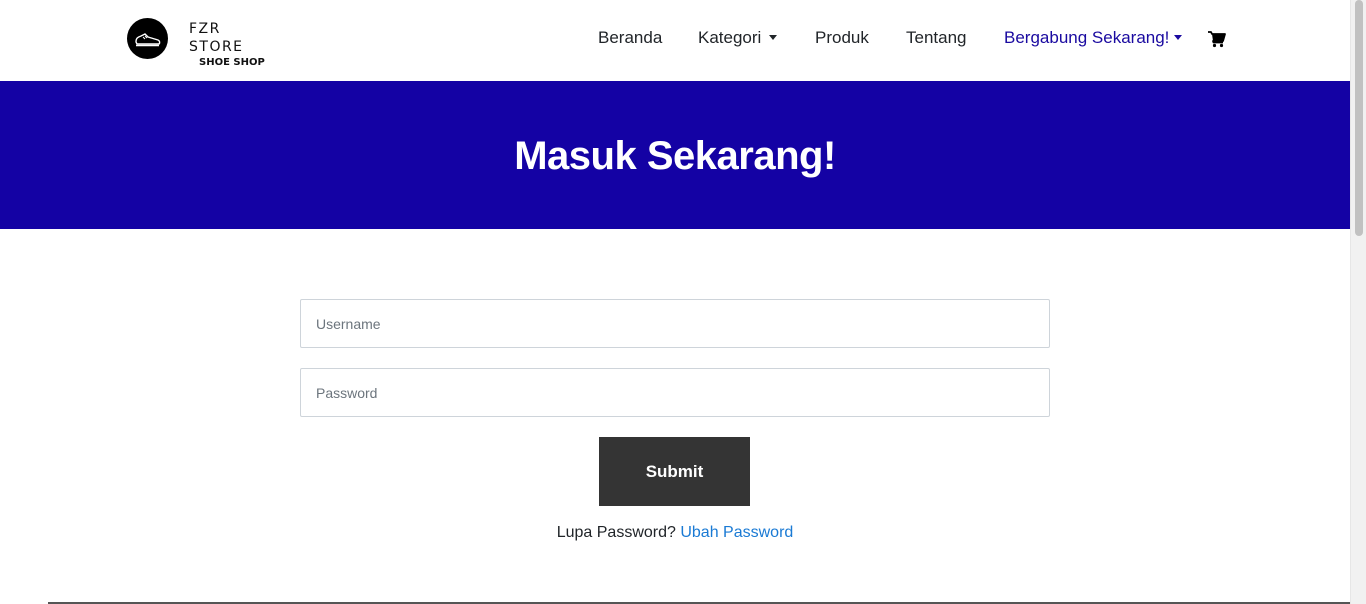 Image resolution: width=1366 pixels, height=604 pixels. I want to click on forgot-password-text: Lupa Password?, so click(616, 532).